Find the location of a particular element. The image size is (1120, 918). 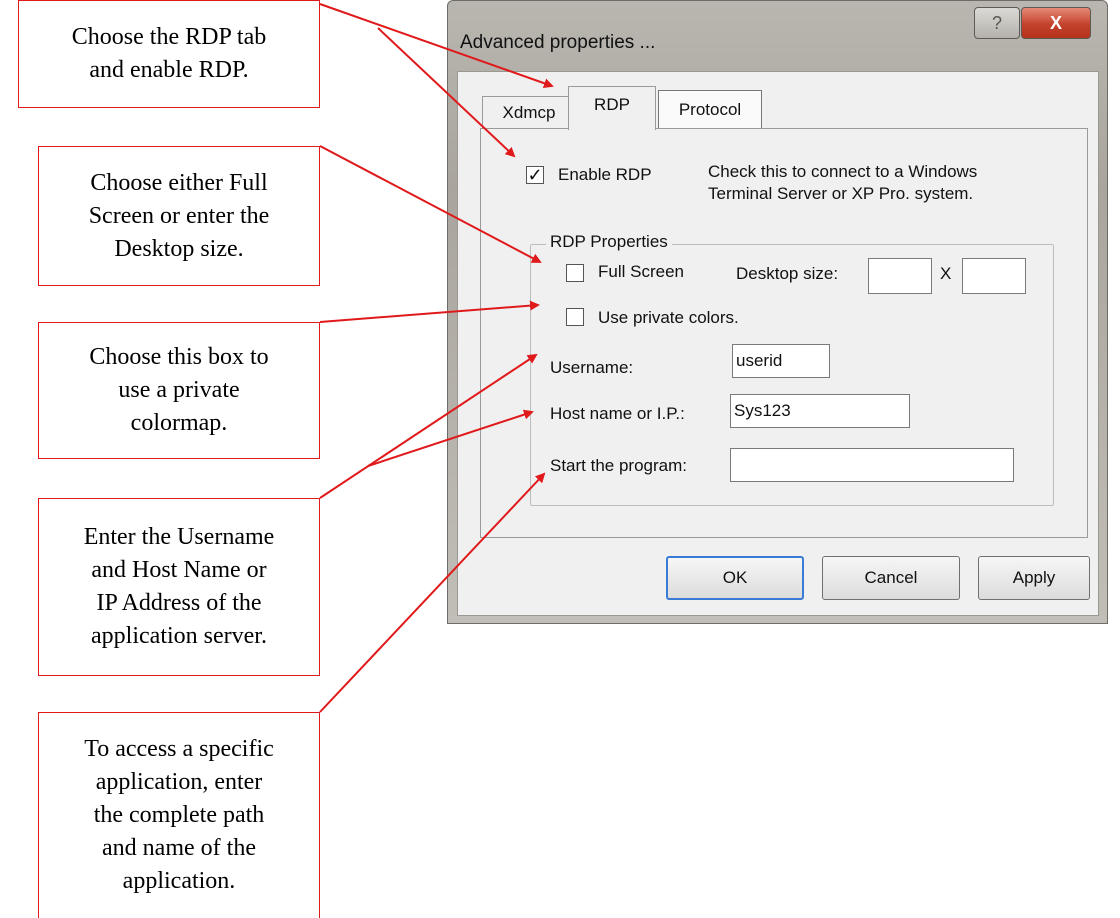

desktop-size-label: Desktop size: is located at coordinates (787, 273).